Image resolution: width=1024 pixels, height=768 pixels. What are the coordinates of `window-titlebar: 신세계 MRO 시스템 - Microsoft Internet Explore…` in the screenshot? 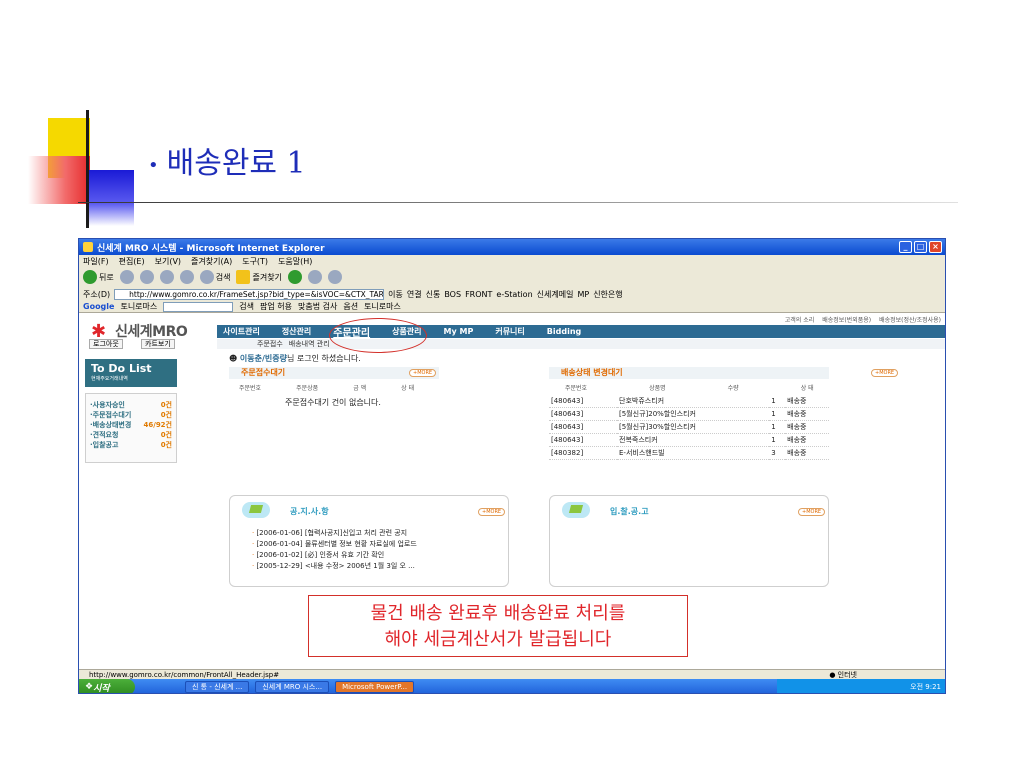 It's located at (512, 247).